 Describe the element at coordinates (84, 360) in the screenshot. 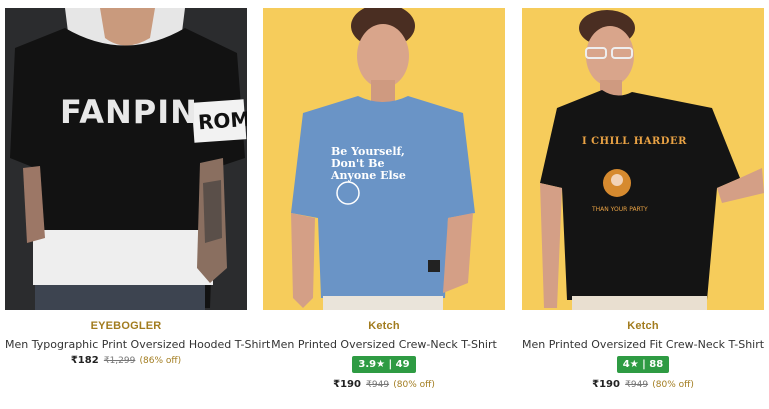

I see `price: ₹182` at that location.